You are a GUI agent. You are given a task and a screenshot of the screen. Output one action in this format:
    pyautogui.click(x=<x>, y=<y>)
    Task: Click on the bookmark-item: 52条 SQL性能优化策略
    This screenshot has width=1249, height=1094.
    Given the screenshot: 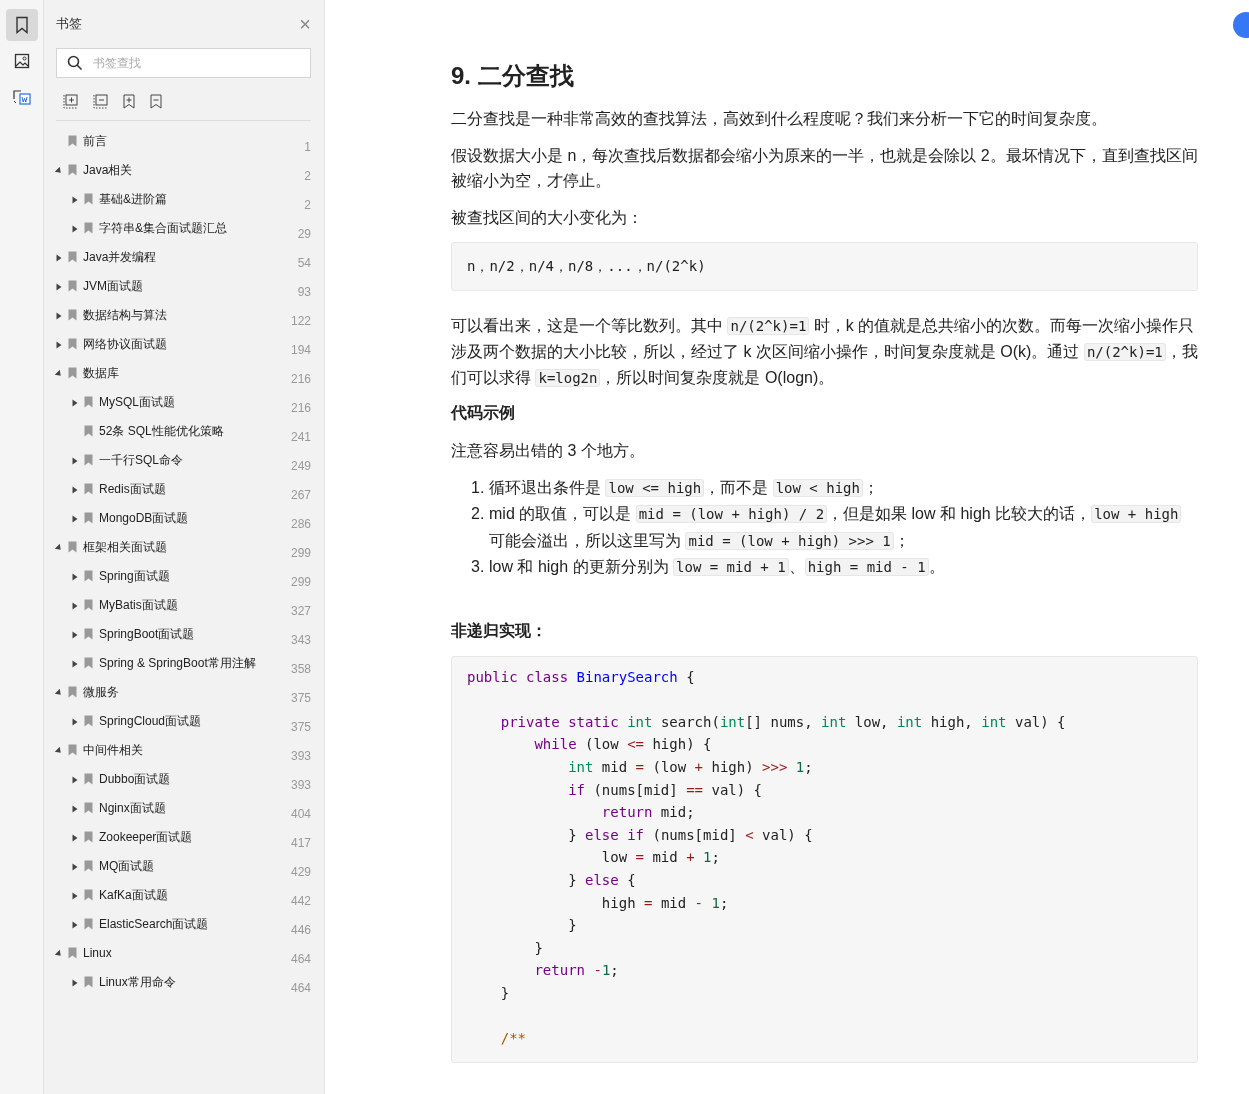 What is the action you would take?
    pyautogui.click(x=192, y=431)
    